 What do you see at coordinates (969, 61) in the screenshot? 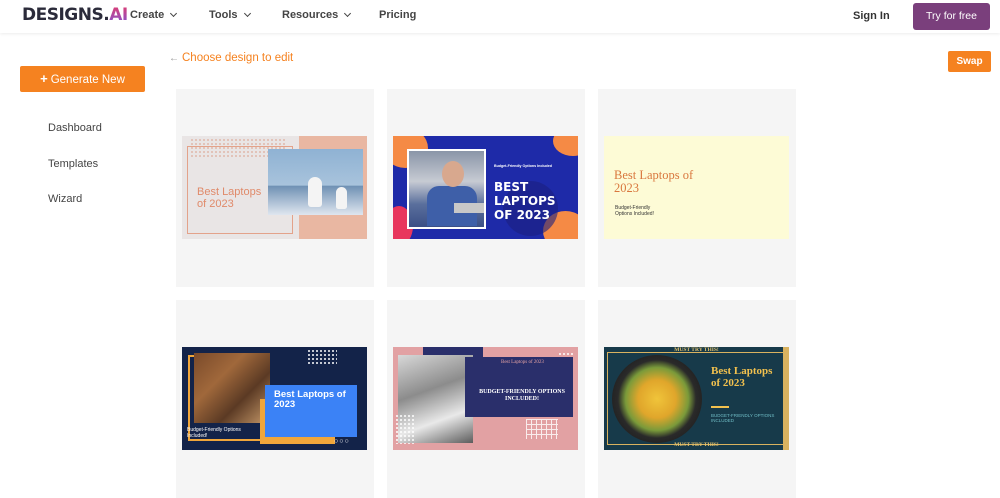
I see `swap-button: Swap` at bounding box center [969, 61].